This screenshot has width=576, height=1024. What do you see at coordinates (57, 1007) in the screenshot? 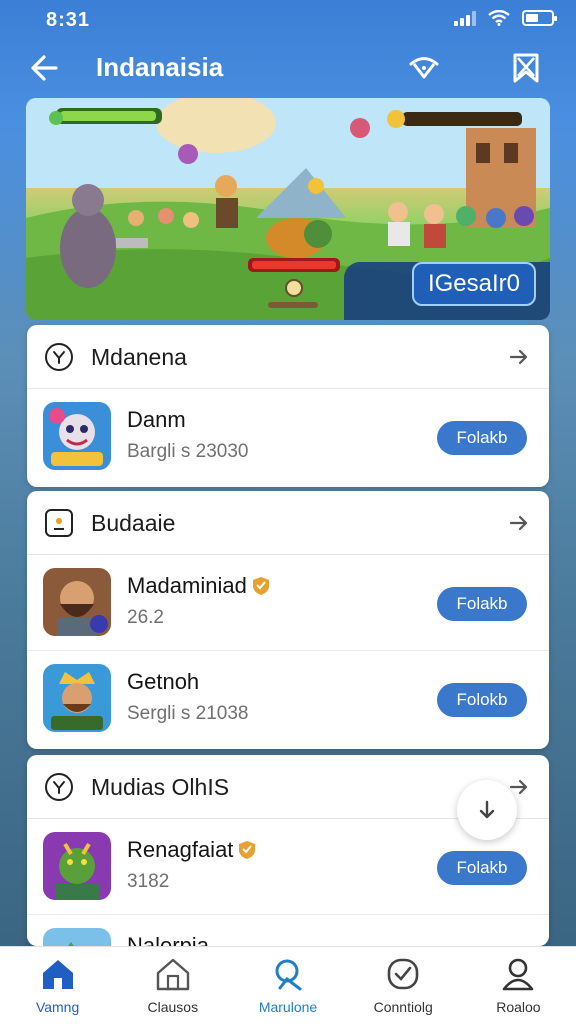
I see `nav-label: Vamng` at bounding box center [57, 1007].